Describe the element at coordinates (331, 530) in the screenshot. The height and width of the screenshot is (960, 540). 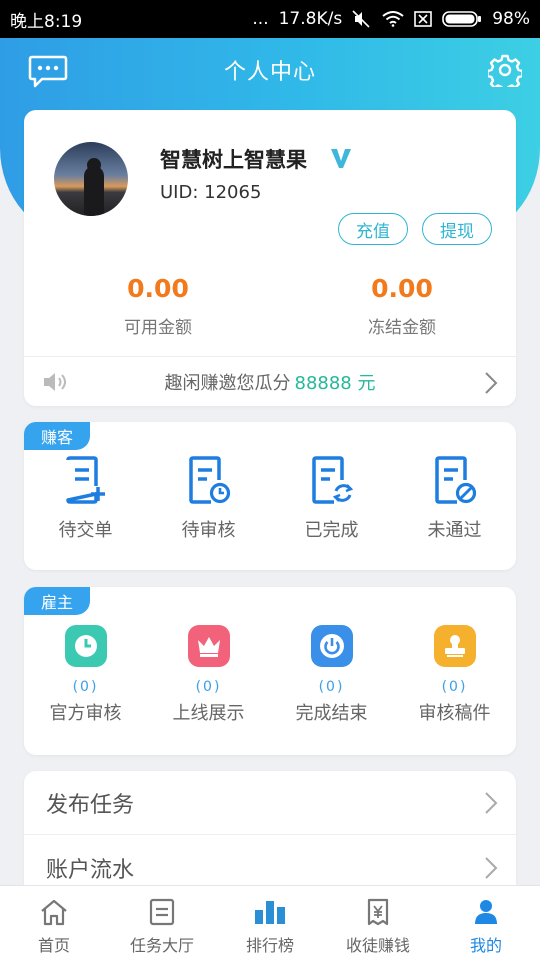
I see `completed-label: 已完成` at that location.